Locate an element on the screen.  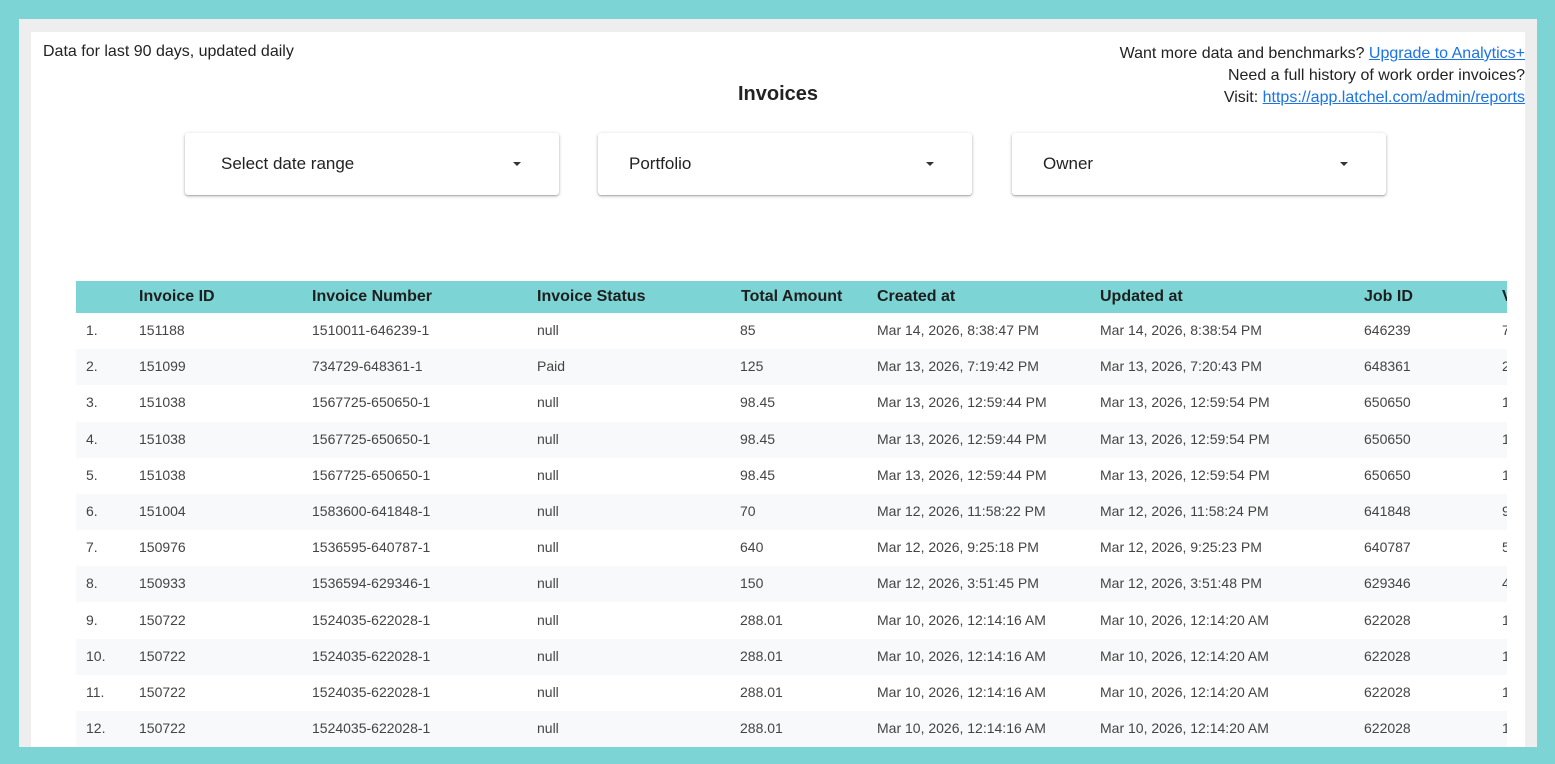
date-range-label: Select date range is located at coordinates (288, 163).